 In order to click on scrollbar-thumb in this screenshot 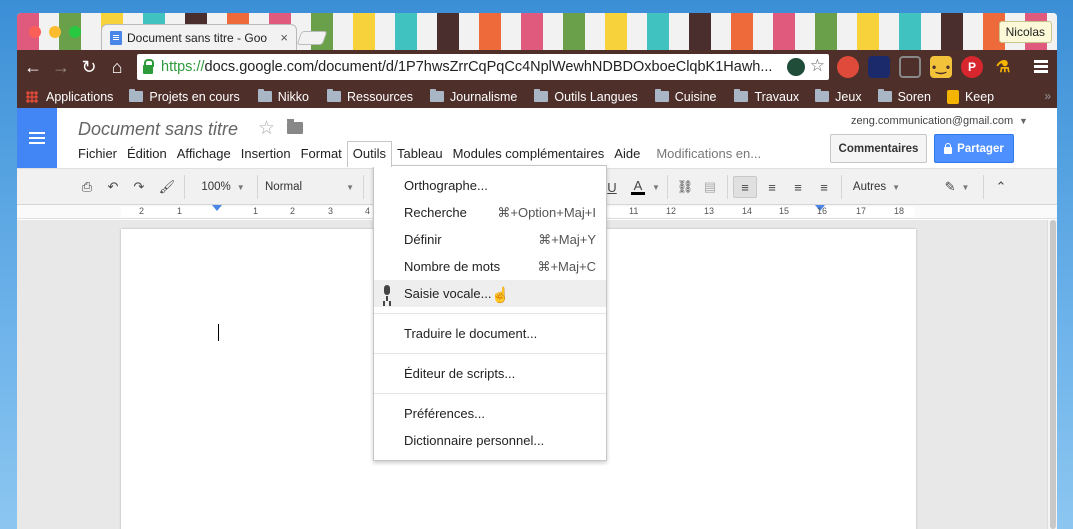, I will do `click(1053, 374)`.